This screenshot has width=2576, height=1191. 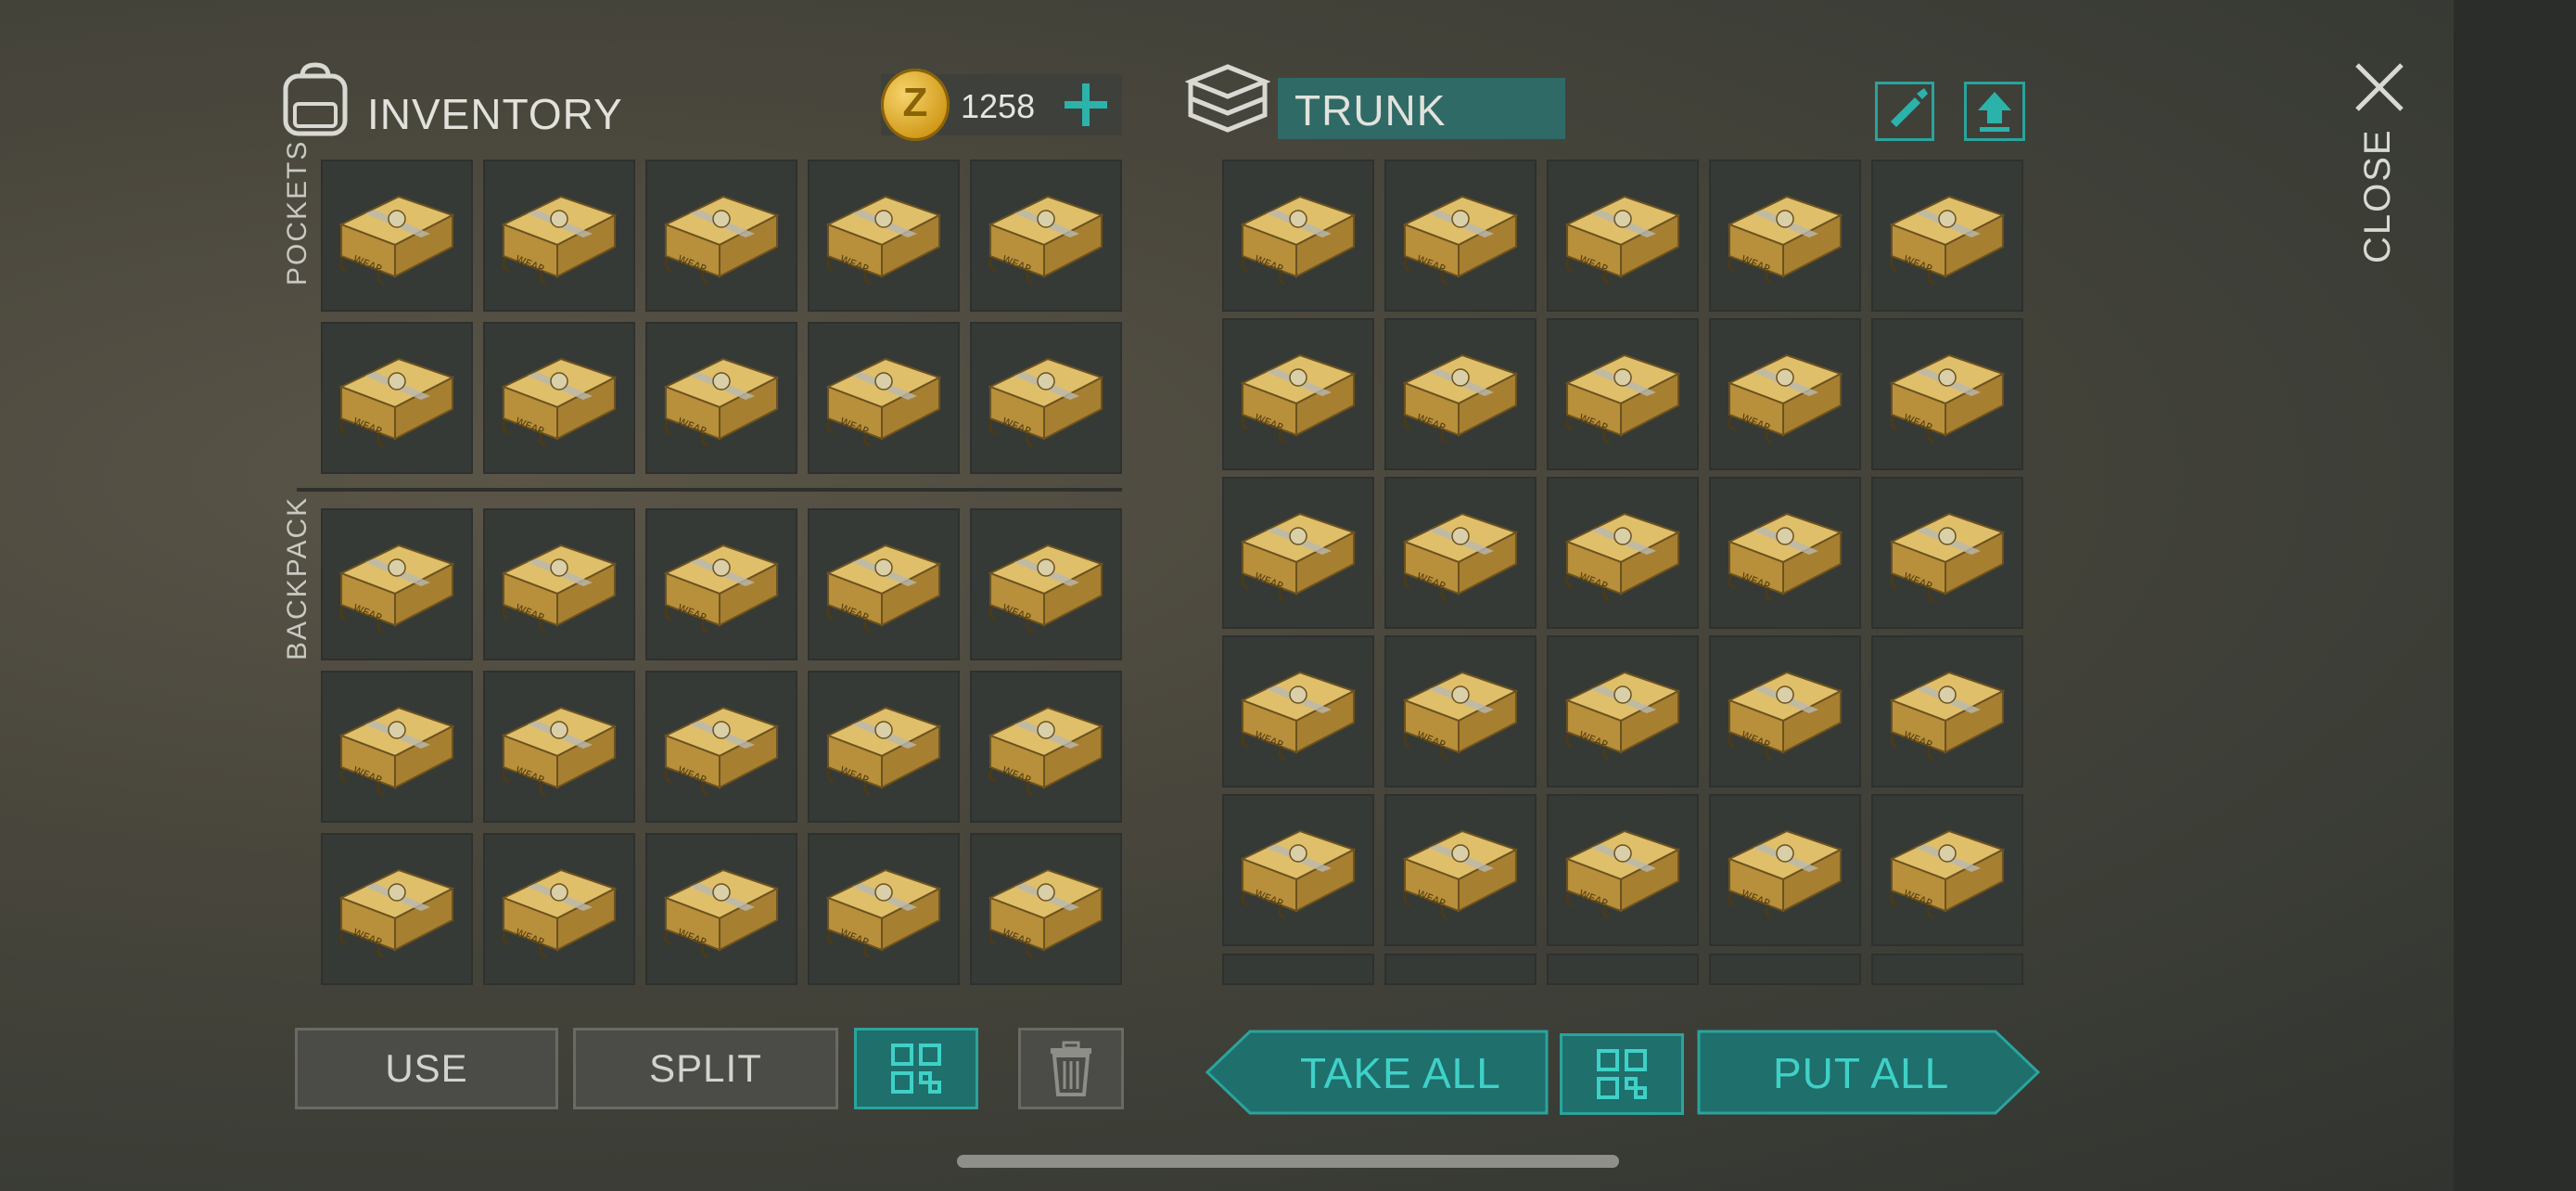 I want to click on put-all-button: PUT ALL, so click(x=1868, y=1073).